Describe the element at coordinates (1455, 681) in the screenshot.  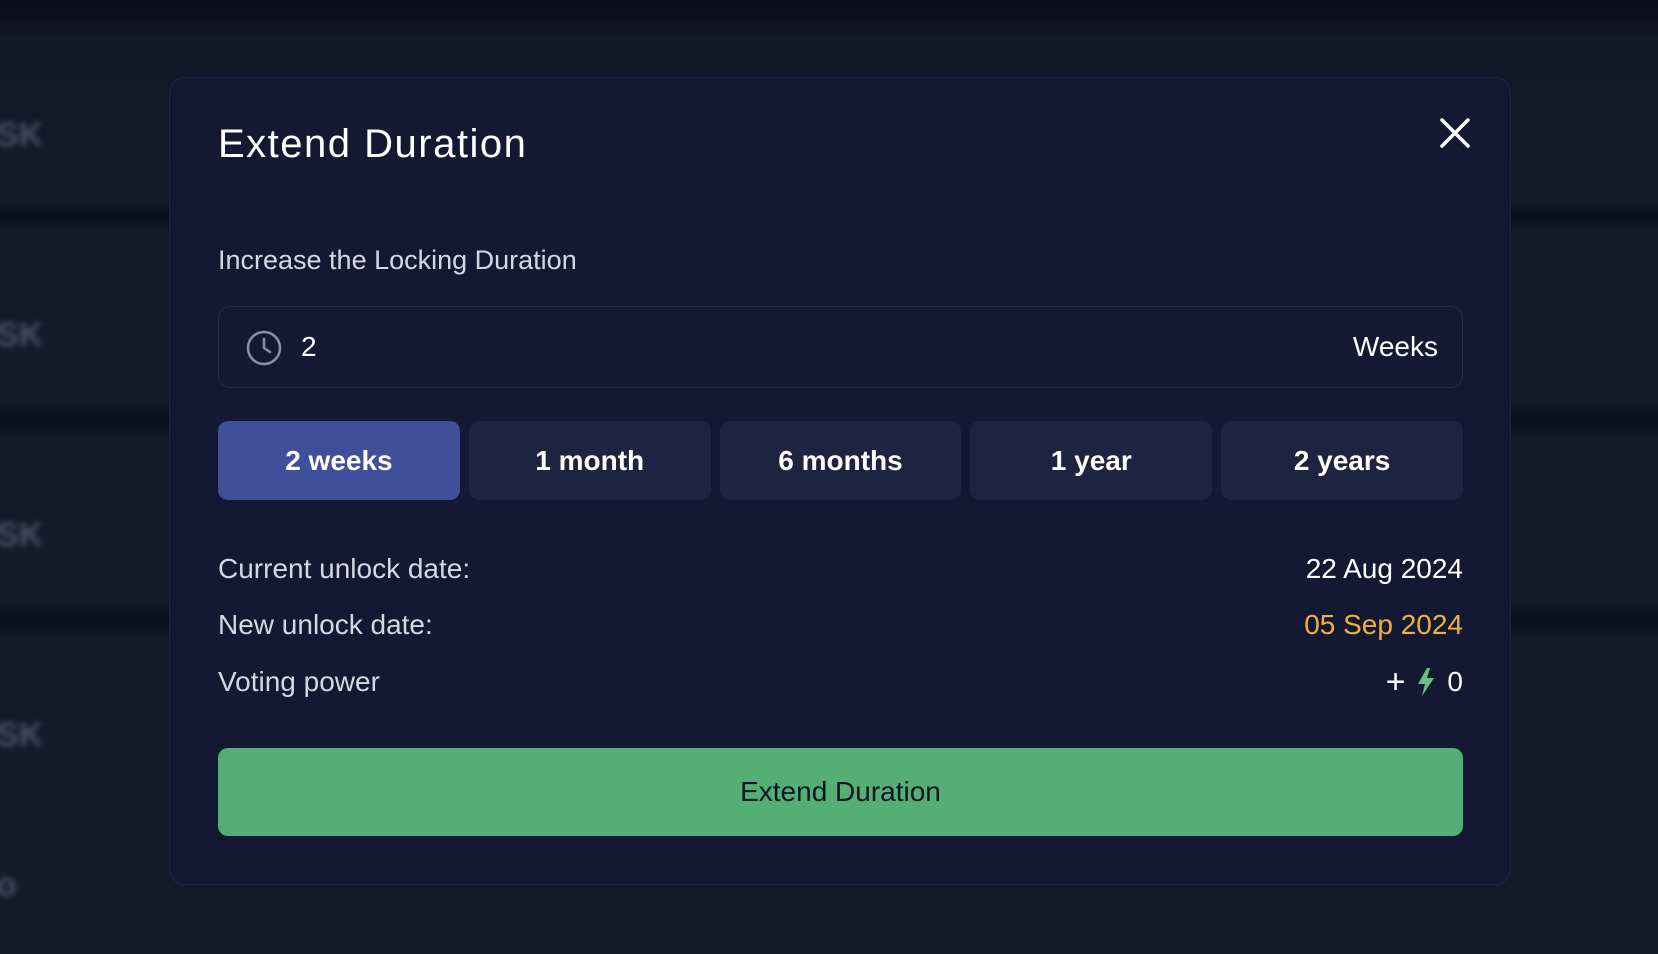
I see `voting-power-value: 0` at that location.